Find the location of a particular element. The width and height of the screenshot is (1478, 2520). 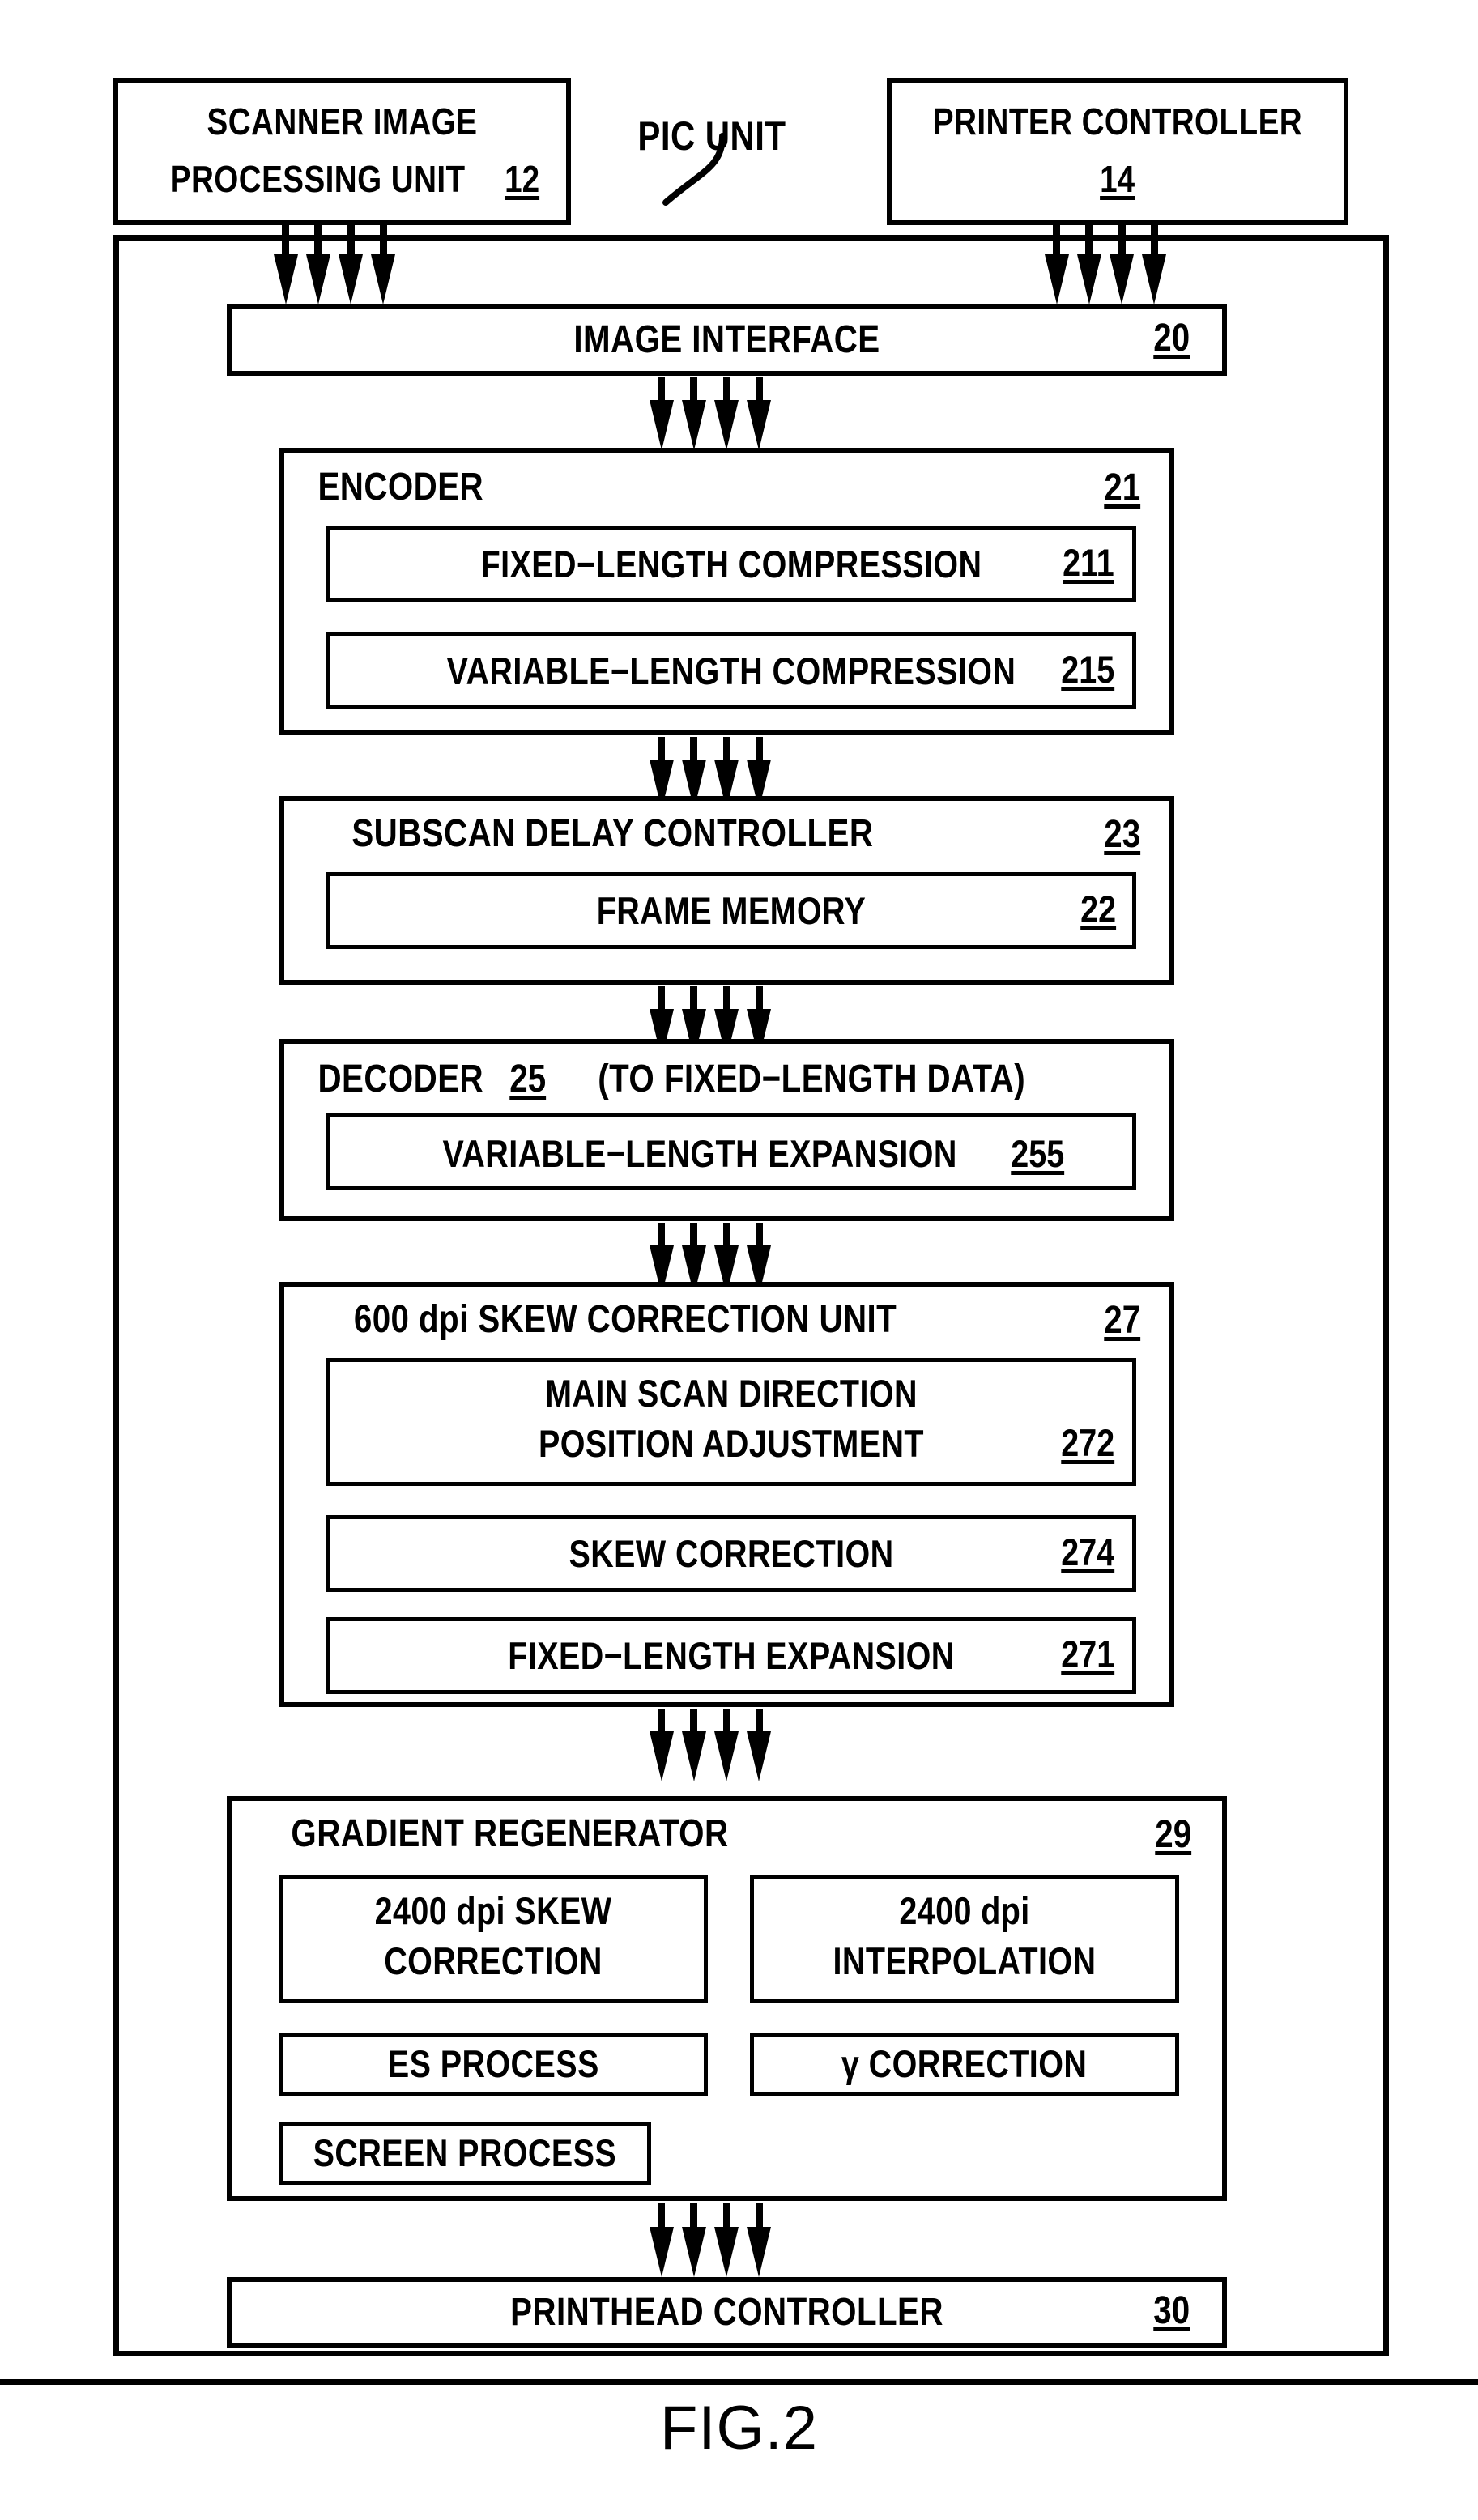

block-skew-correction: SKEW CORRECTION 274 is located at coordinates (731, 1553).